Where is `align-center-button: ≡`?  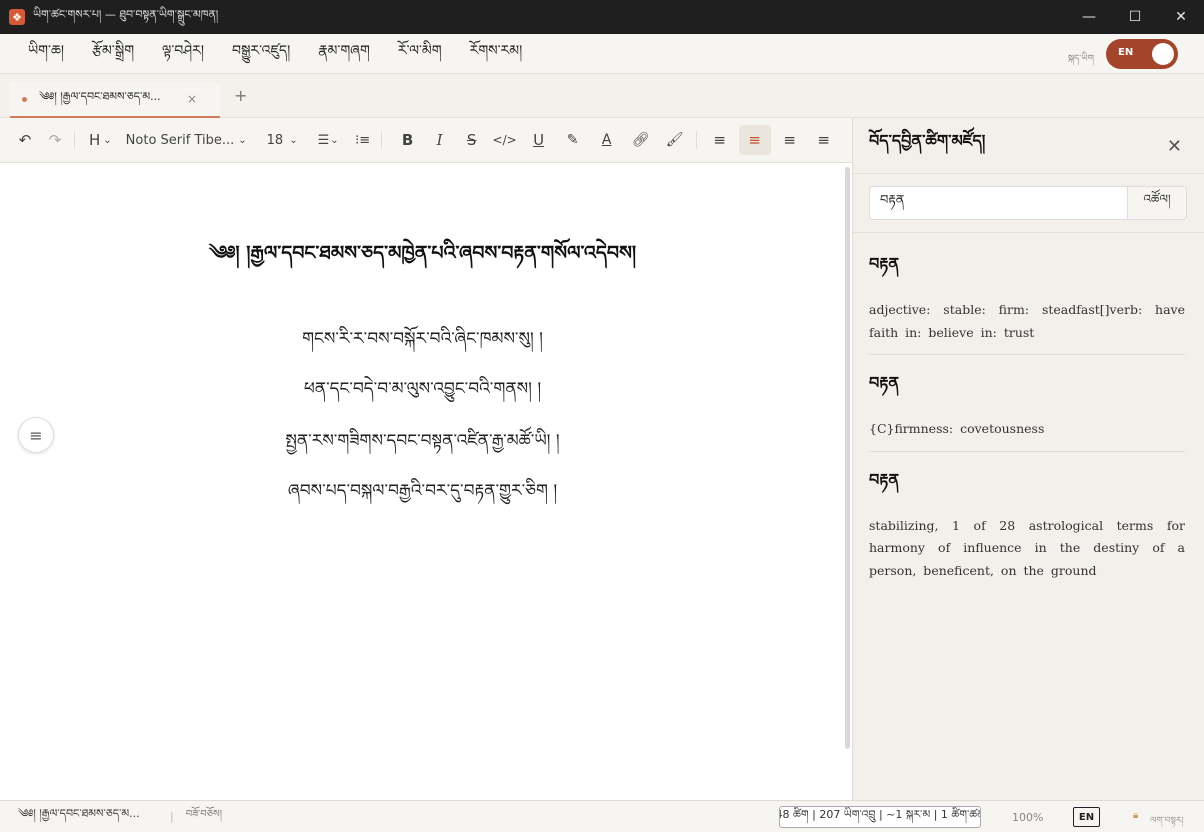
align-center-button: ≡ is located at coordinates (754, 140).